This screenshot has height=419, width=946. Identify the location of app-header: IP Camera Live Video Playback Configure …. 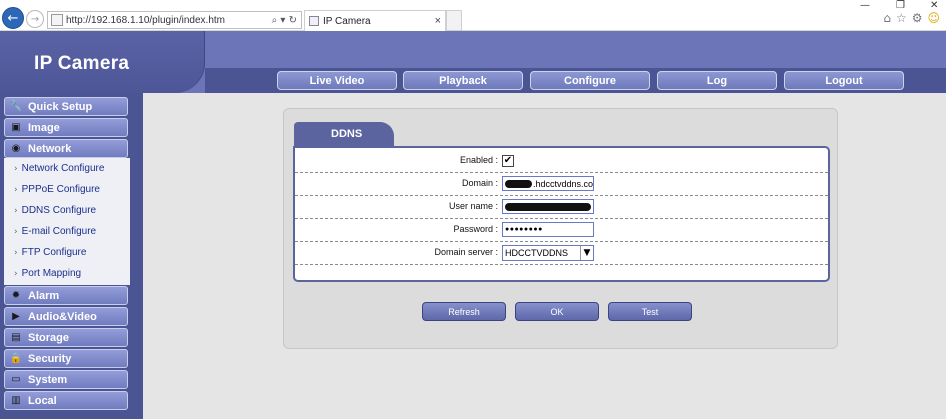
(473, 62).